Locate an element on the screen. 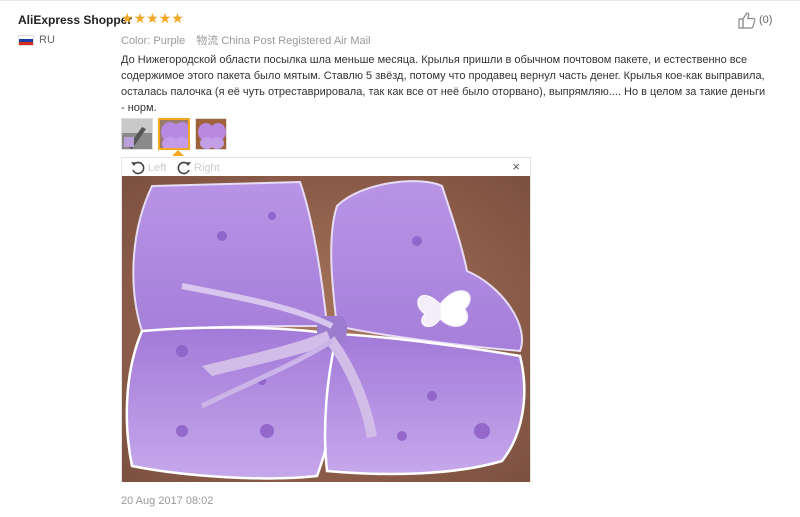 The height and width of the screenshot is (517, 800). color-label: Color: is located at coordinates (136, 41).